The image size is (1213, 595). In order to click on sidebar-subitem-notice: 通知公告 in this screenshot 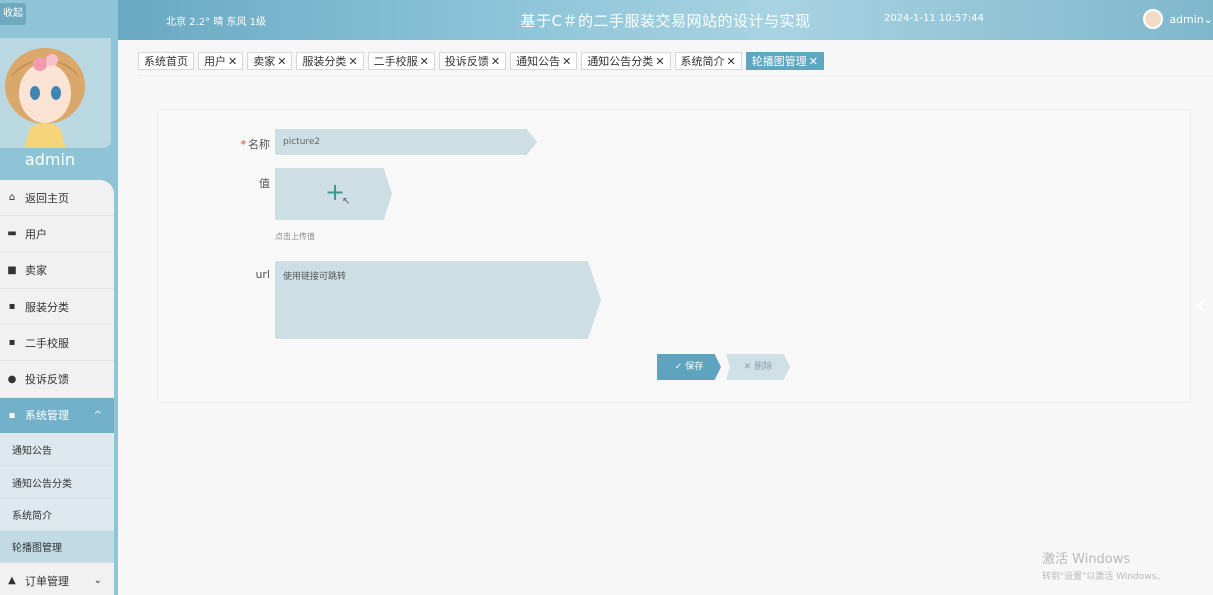, I will do `click(57, 450)`.